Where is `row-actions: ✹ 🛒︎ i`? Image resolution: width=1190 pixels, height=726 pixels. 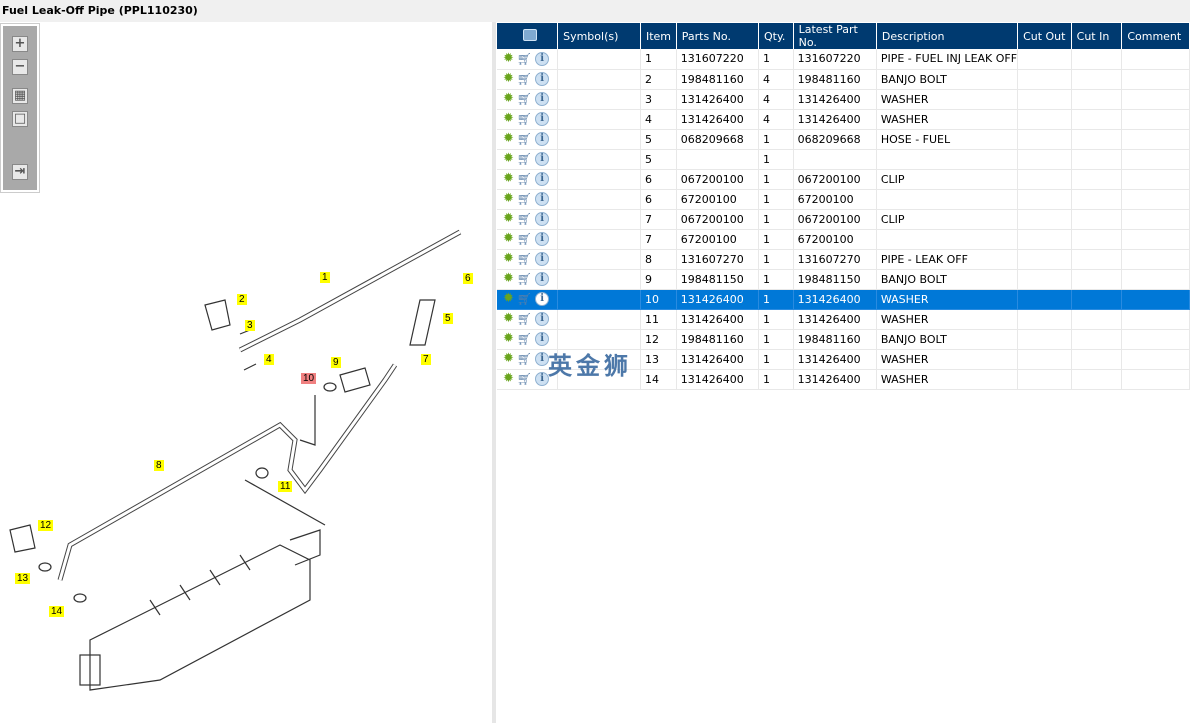 row-actions: ✹ 🛒︎ i is located at coordinates (528, 239).